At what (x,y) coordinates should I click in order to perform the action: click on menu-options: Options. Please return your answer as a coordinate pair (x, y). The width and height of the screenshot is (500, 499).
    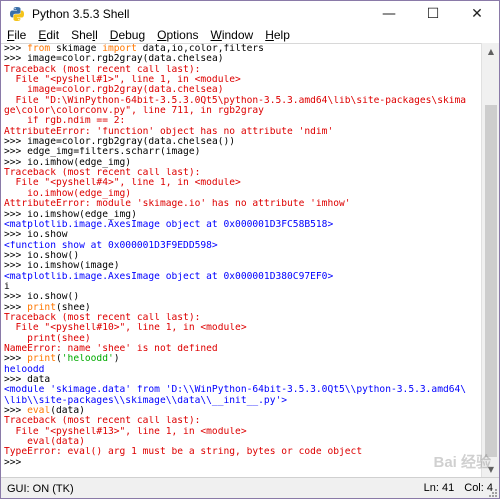
    Looking at the image, I should click on (177, 35).